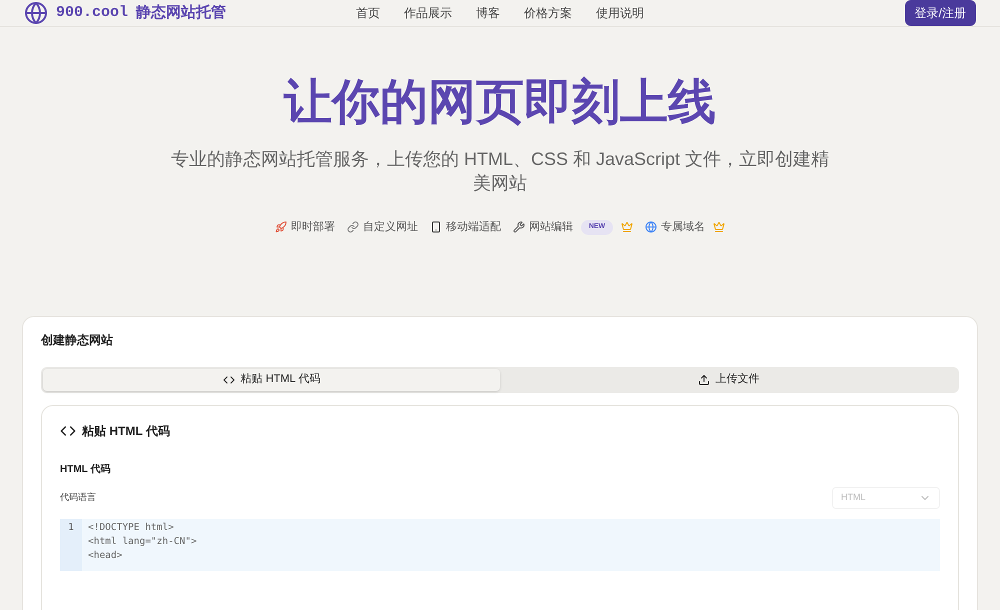  What do you see at coordinates (473, 227) in the screenshot?
I see `feature-label: 移动端适配` at bounding box center [473, 227].